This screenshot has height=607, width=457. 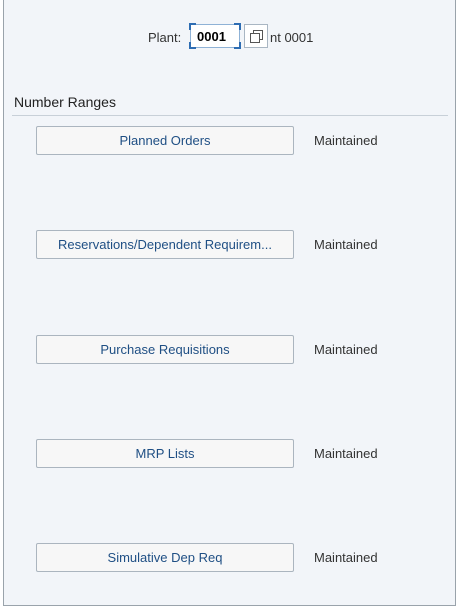 I want to click on number-range-row: MRP Lists Maintained, so click(x=229, y=454).